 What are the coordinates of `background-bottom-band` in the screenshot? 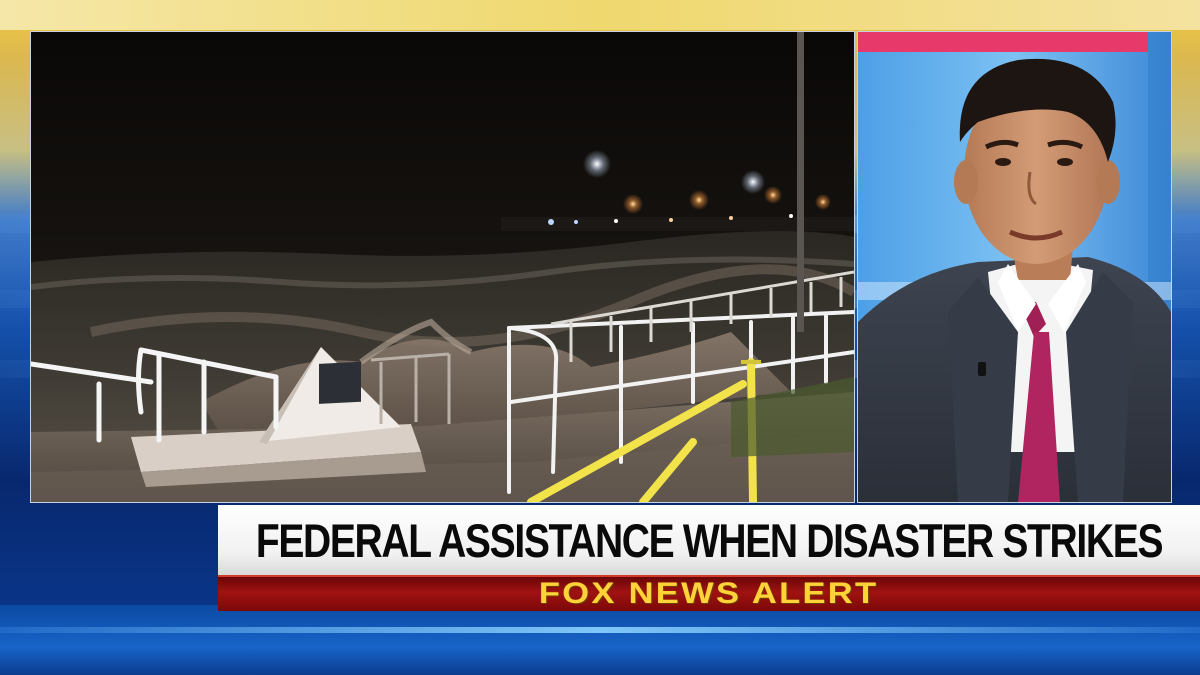 It's located at (600, 640).